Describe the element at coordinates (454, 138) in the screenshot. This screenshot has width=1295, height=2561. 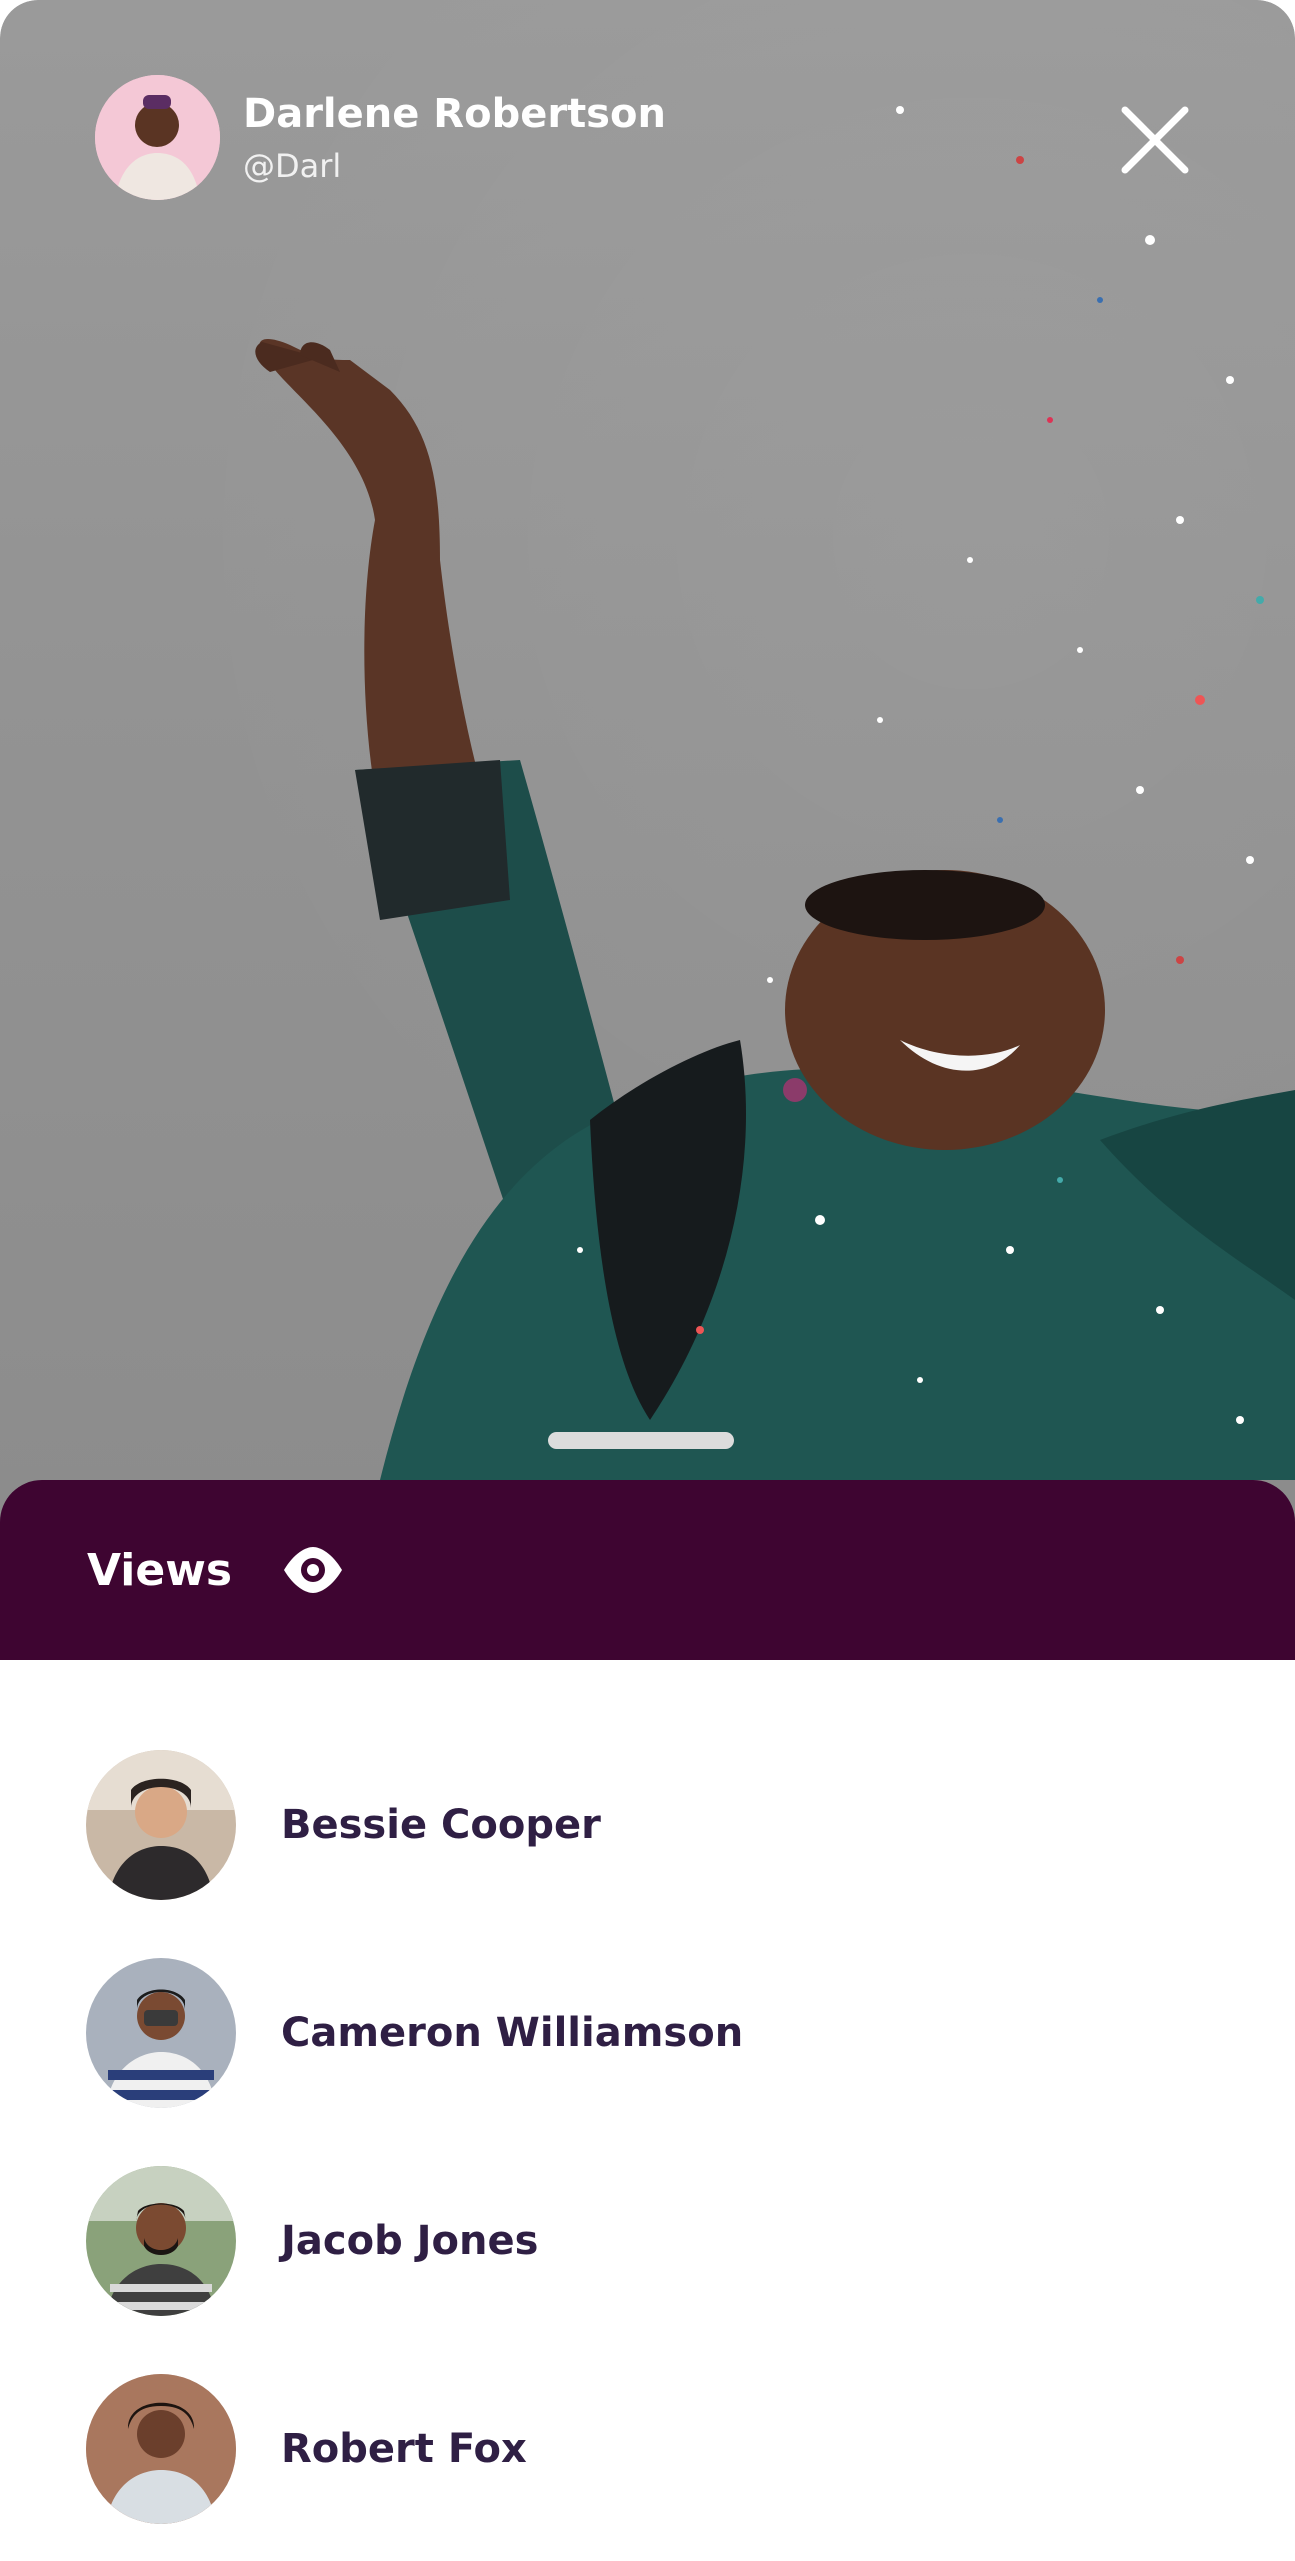
I see `author-info: Darlene Robertson @Darl` at that location.